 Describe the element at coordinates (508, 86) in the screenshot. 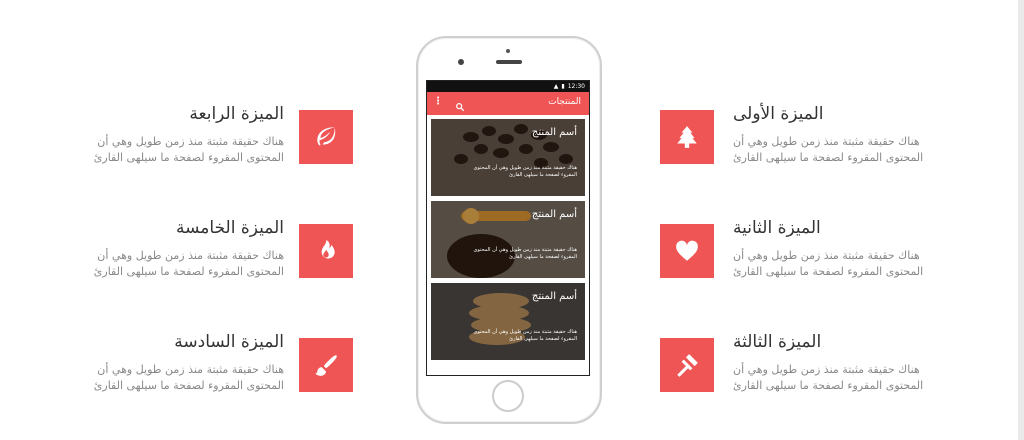

I see `status-bar: ▲ ▮ 12:30` at that location.